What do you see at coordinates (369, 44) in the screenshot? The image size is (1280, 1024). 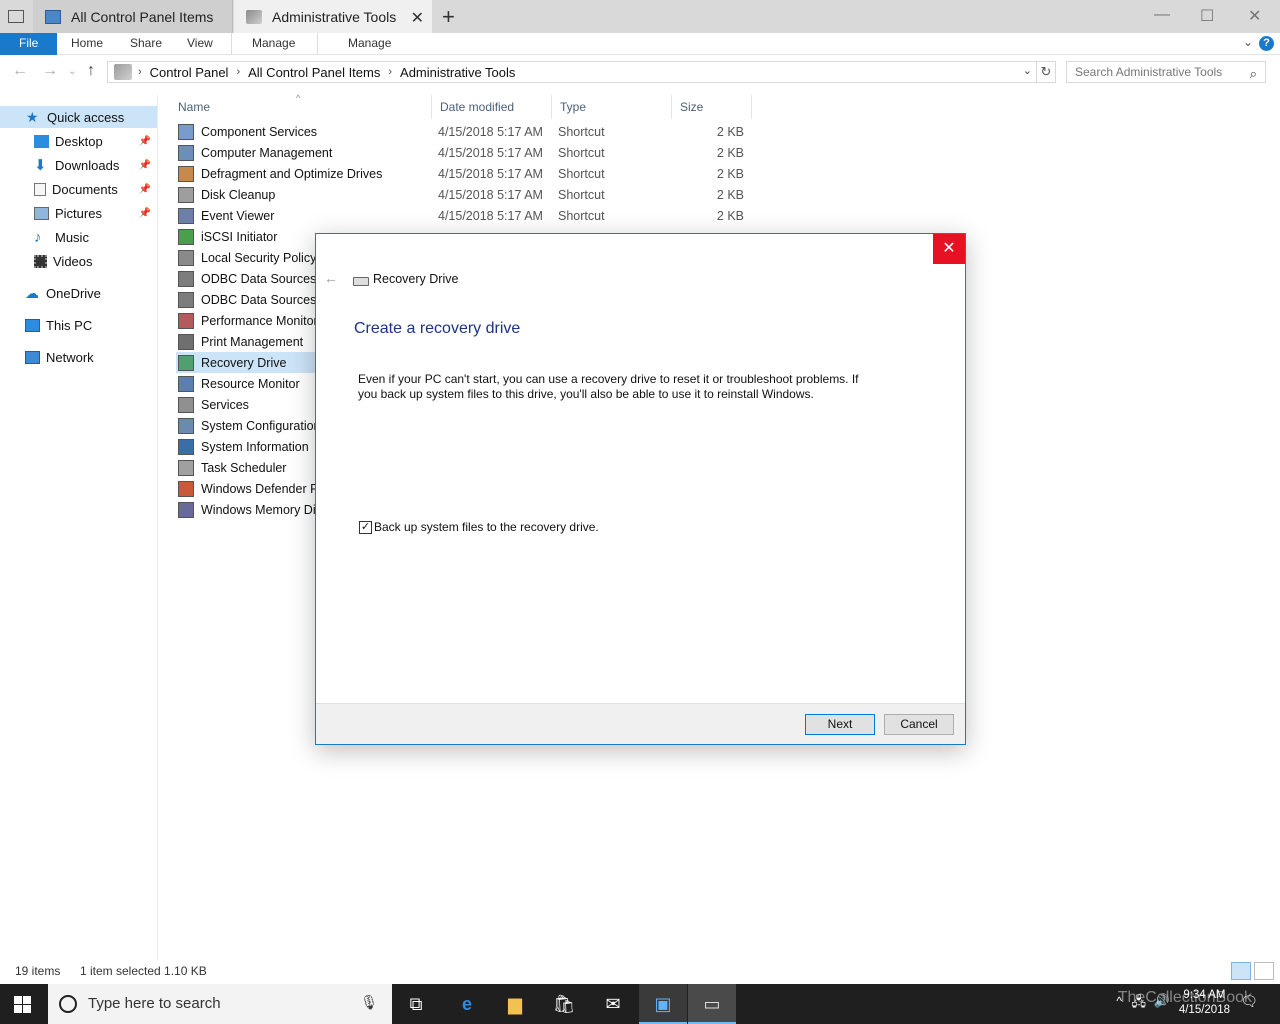 I see `ribbon-tab-manage-app: Manage` at bounding box center [369, 44].